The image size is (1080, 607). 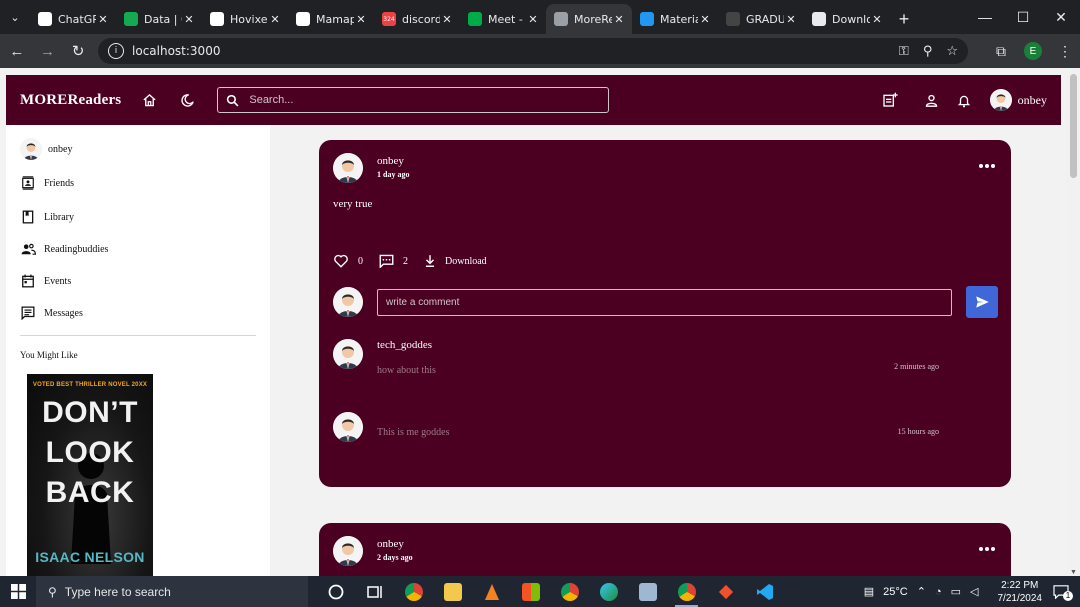 What do you see at coordinates (371, 168) in the screenshot?
I see `post-header: onbey 1 day ago` at bounding box center [371, 168].